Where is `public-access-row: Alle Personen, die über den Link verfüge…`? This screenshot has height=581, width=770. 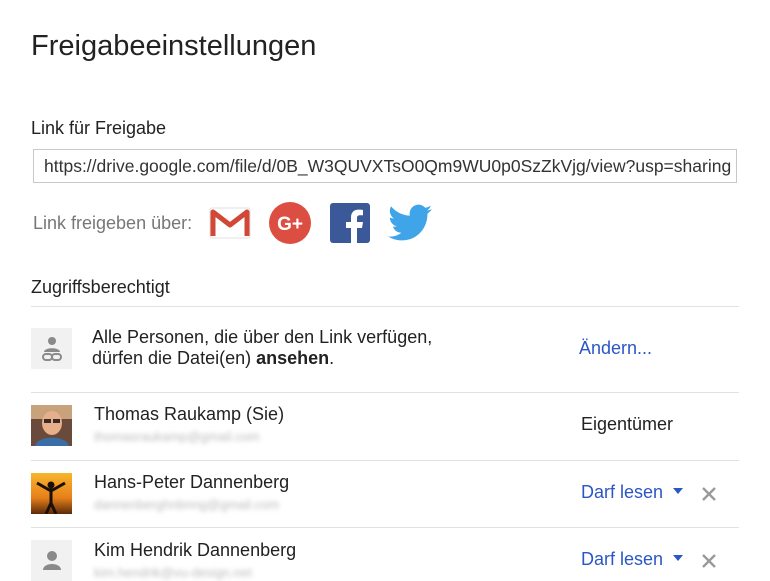
public-access-row: Alle Personen, die über den Link verfüge… is located at coordinates (385, 349).